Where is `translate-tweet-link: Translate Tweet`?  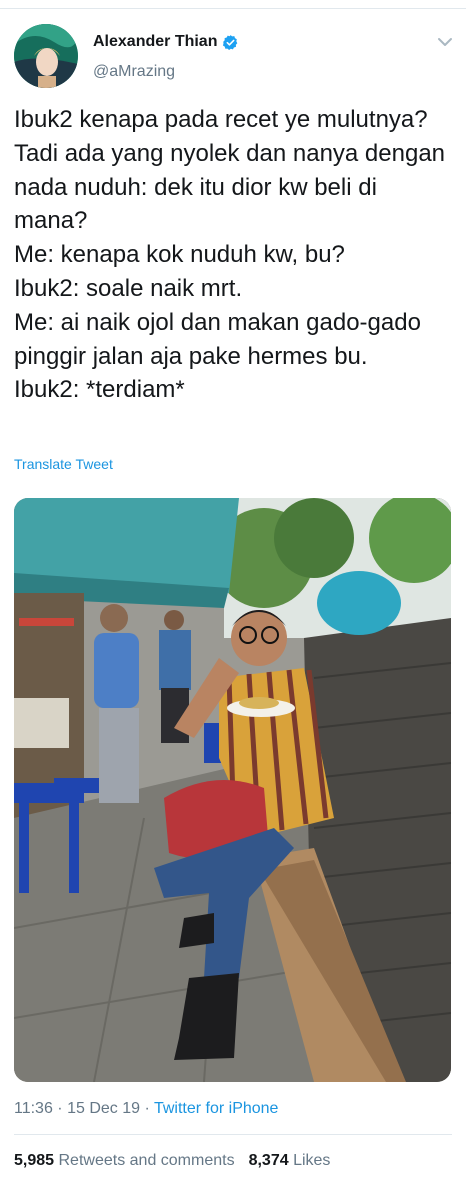
translate-tweet-link: Translate Tweet is located at coordinates (63, 464).